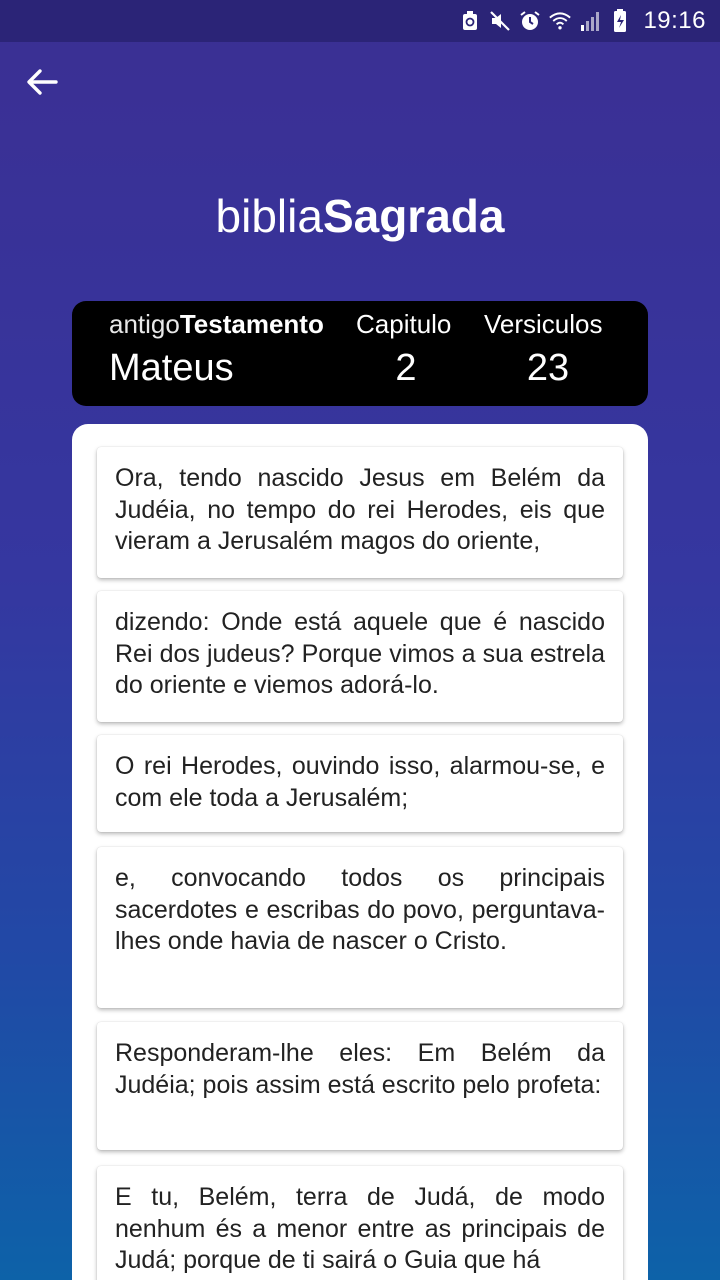  Describe the element at coordinates (674, 20) in the screenshot. I see `status-time: 19:16` at that location.